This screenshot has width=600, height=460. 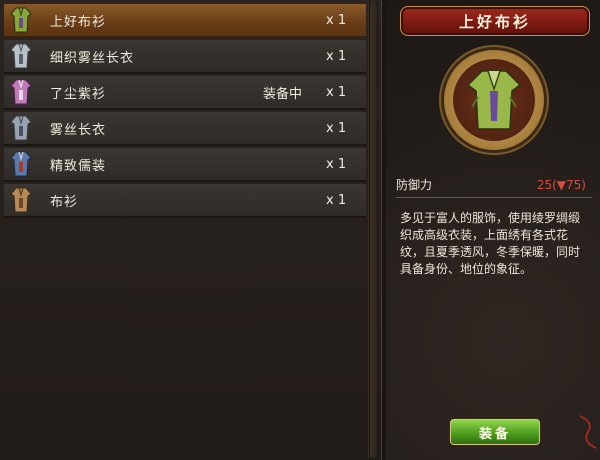 I want to click on list-item: 布衫 x 1, so click(x=185, y=201).